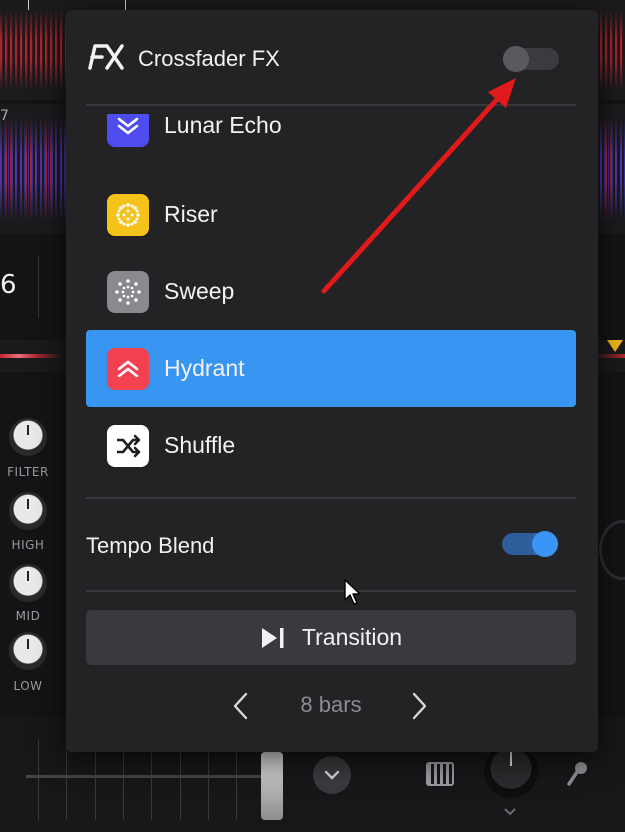 The image size is (625, 832). Describe the element at coordinates (511, 771) in the screenshot. I see `master-volume-knob` at that location.